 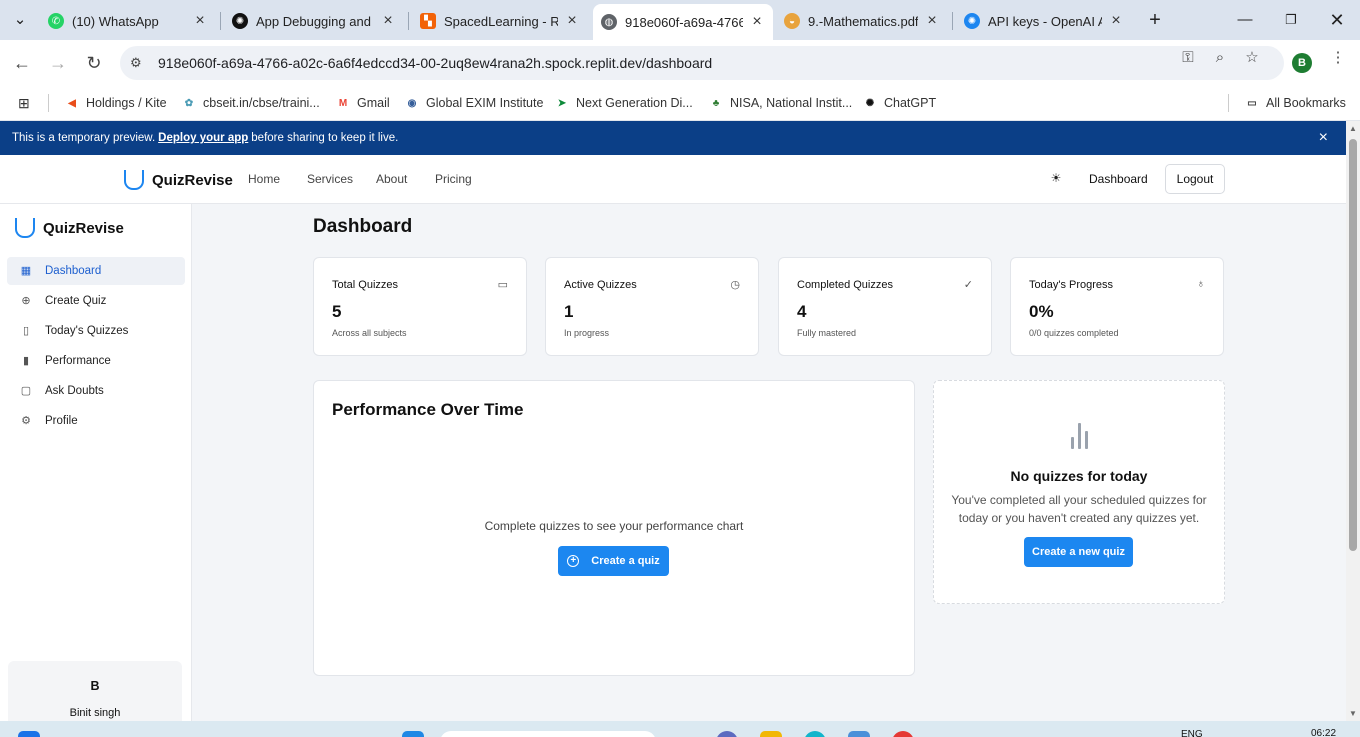 I want to click on bookmark-star-icon: ☆, so click(x=1252, y=58).